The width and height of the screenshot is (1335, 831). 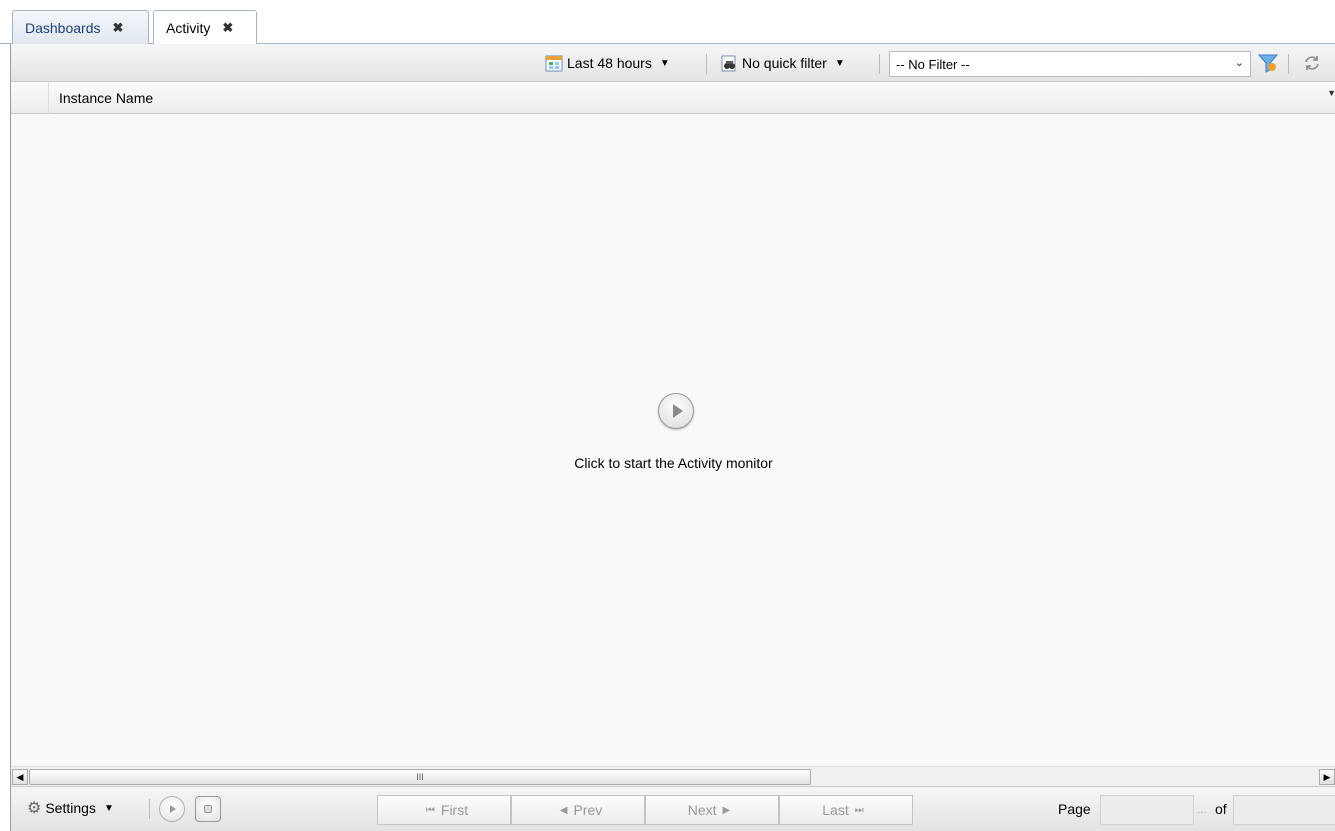 What do you see at coordinates (1221, 809) in the screenshot?
I see `of-label: of` at bounding box center [1221, 809].